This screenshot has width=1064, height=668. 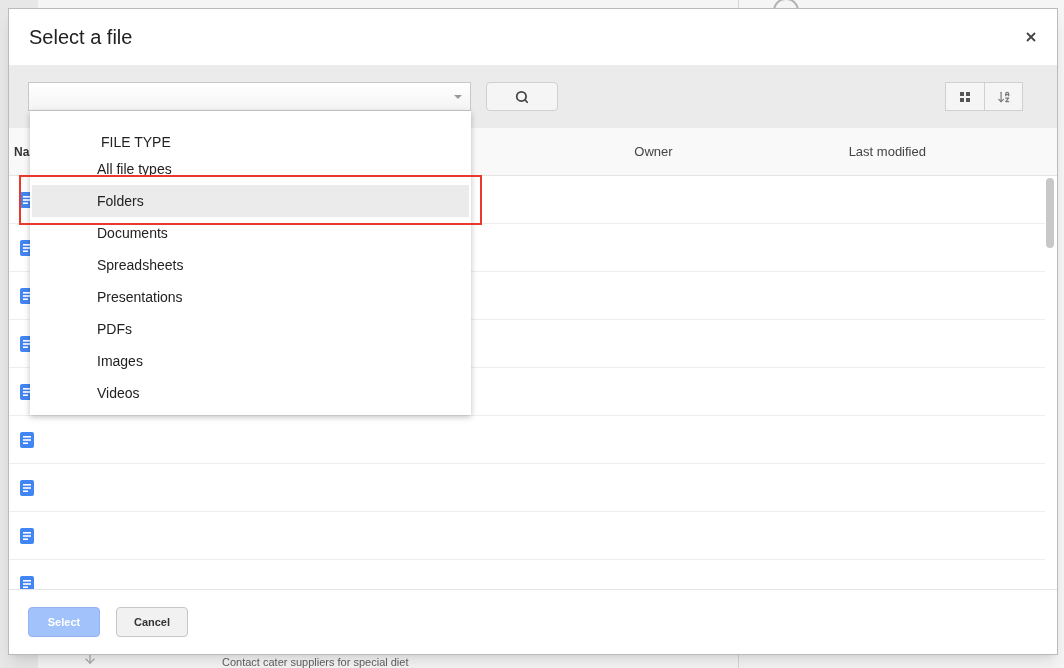 What do you see at coordinates (22, 151) in the screenshot?
I see `column-header: Na` at bounding box center [22, 151].